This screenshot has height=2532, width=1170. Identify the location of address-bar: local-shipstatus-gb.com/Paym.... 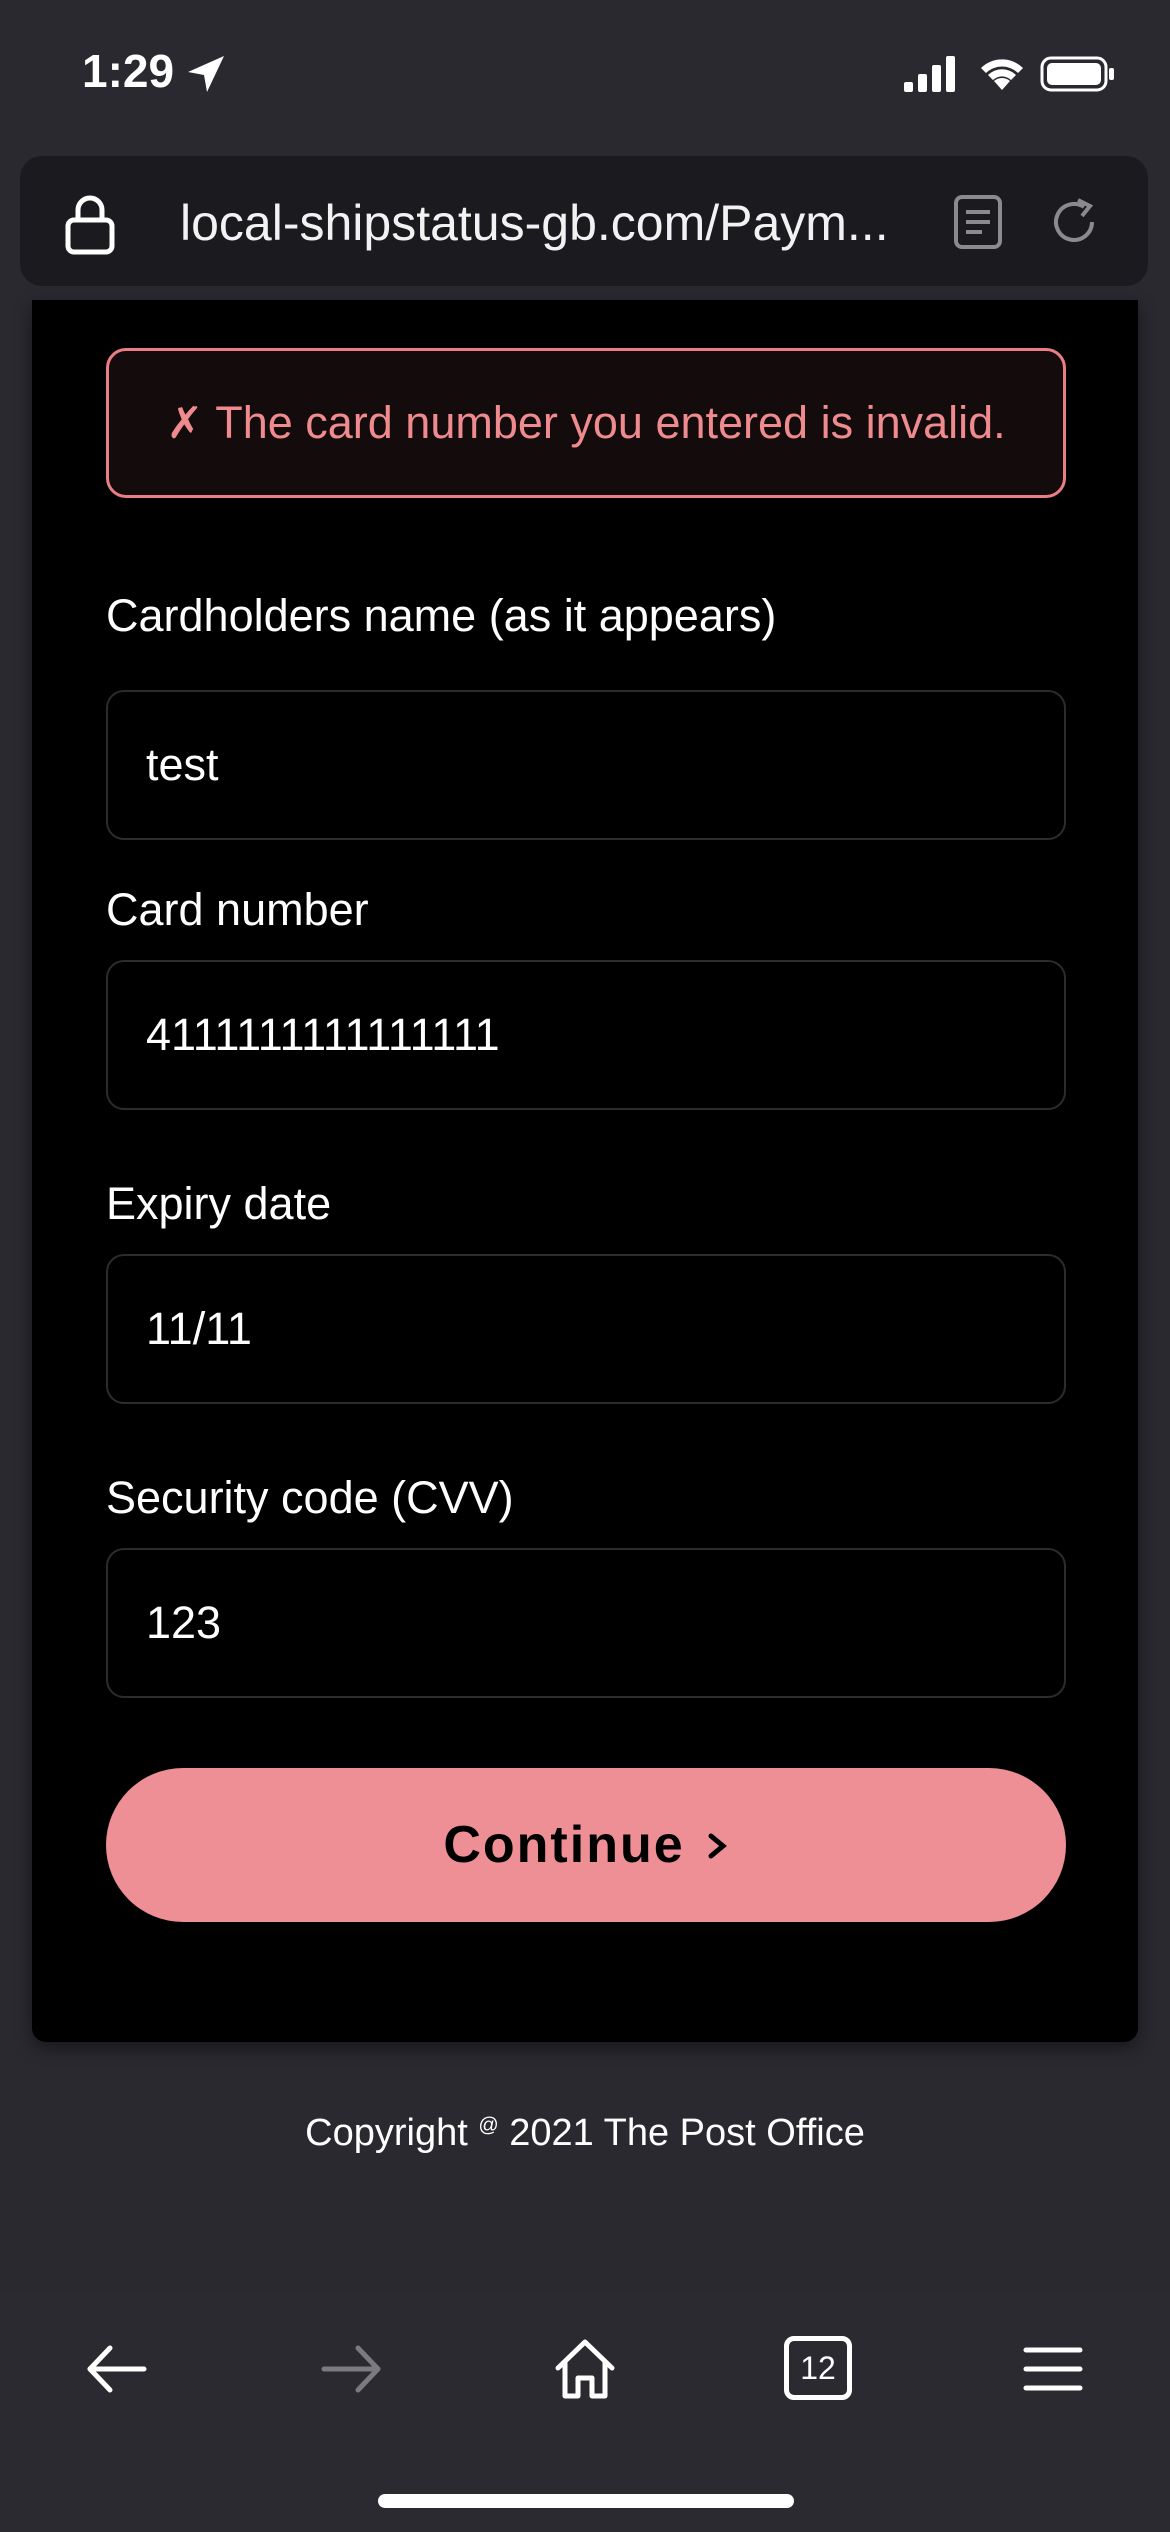
(584, 221).